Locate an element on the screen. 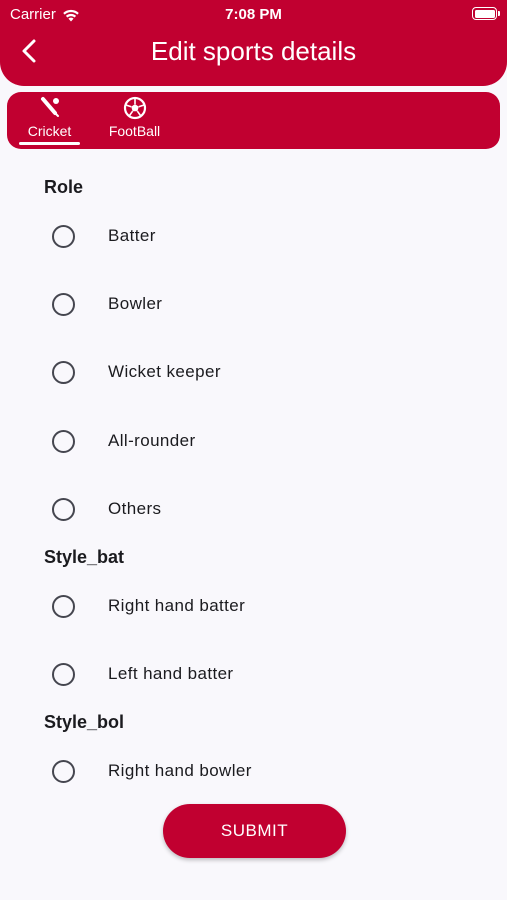  radio-option-right-hand-batter: Right hand batter is located at coordinates (258, 606).